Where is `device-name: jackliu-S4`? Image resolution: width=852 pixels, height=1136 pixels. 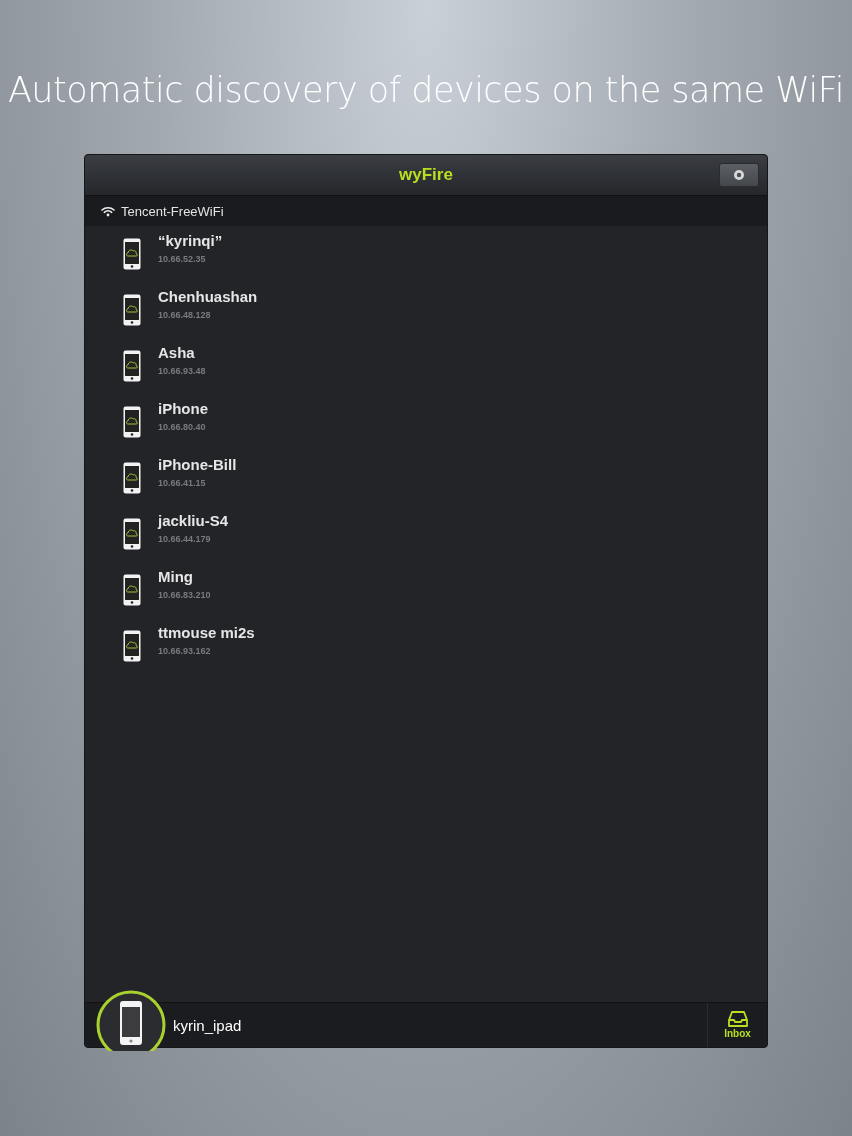
device-name: jackliu-S4 is located at coordinates (193, 520).